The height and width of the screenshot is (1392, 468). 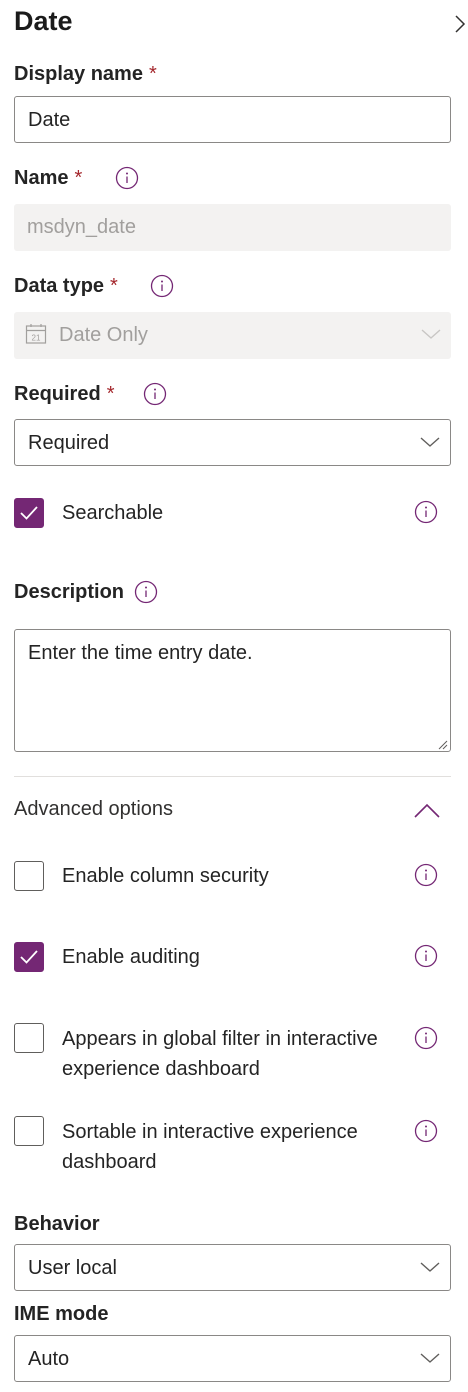 What do you see at coordinates (146, 592) in the screenshot?
I see `description-info-icon` at bounding box center [146, 592].